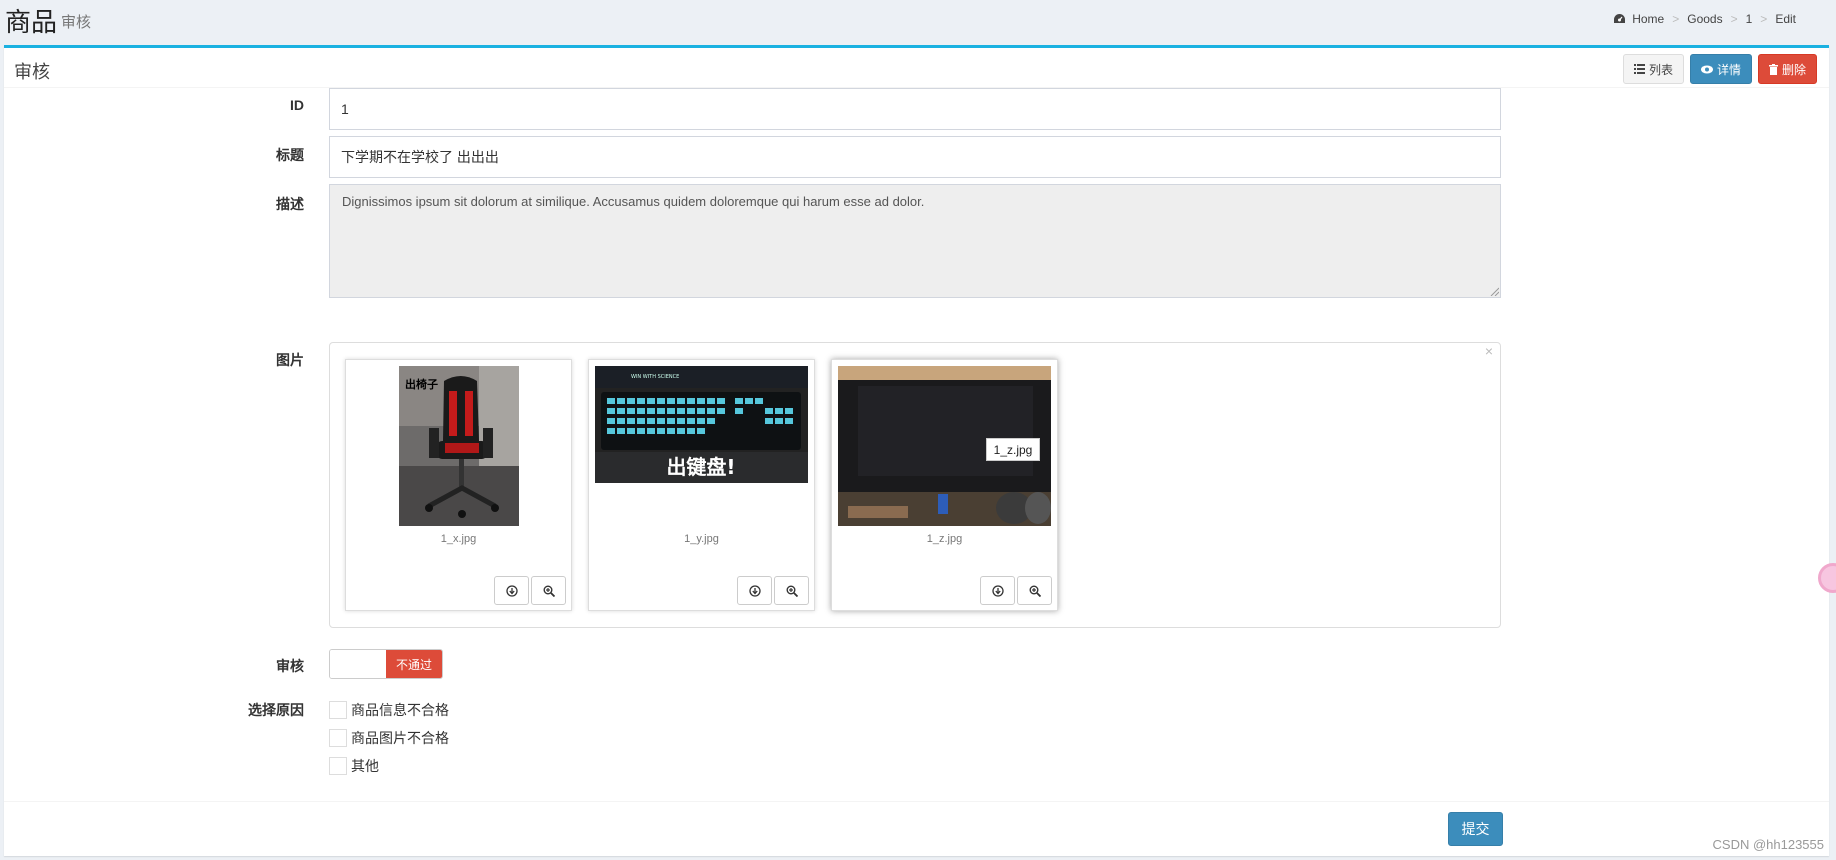  Describe the element at coordinates (1494, 291) in the screenshot. I see `resize-grip-icon` at that location.